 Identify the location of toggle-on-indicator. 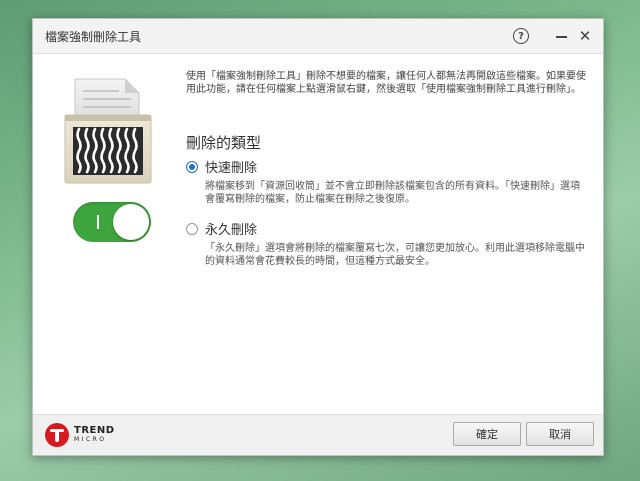
(98, 222).